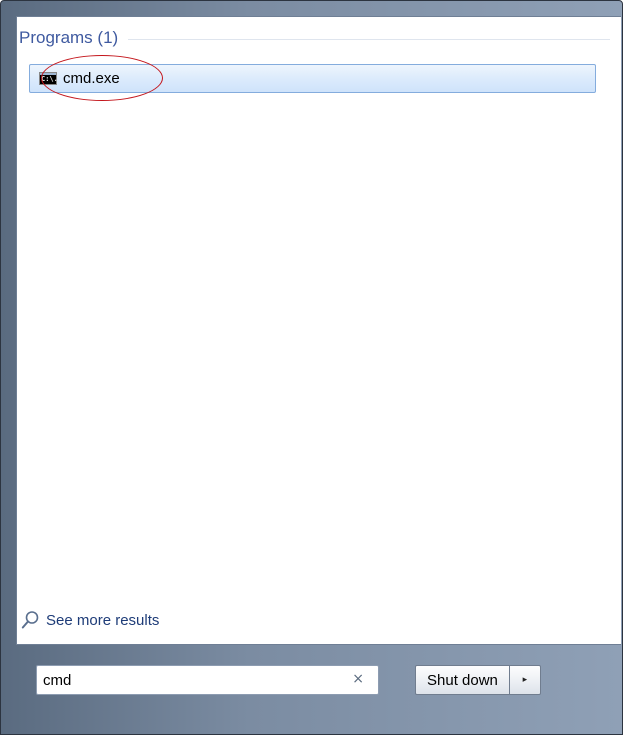  Describe the element at coordinates (358, 679) in the screenshot. I see `clear-search-icon: ×` at that location.